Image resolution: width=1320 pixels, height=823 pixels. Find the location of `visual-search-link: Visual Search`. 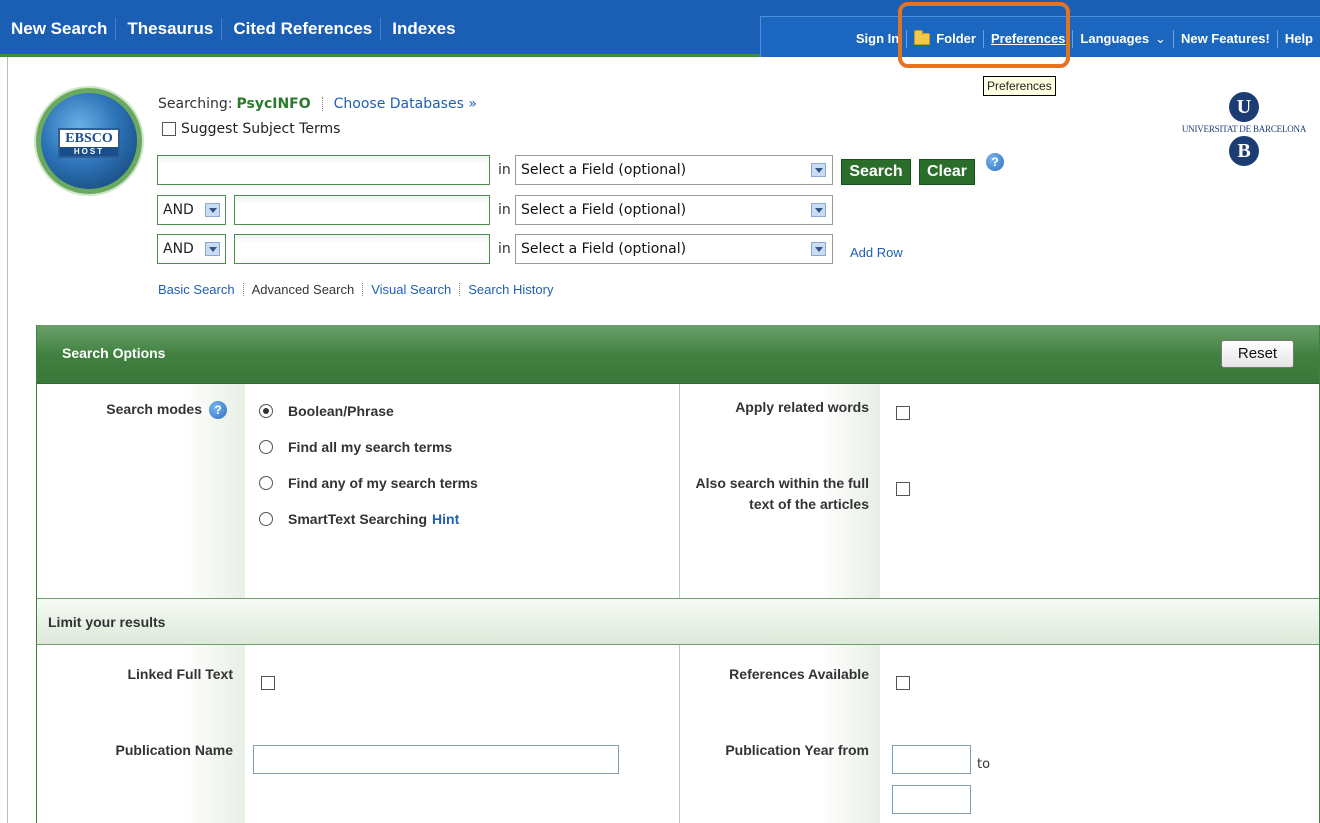

visual-search-link: Visual Search is located at coordinates (411, 289).